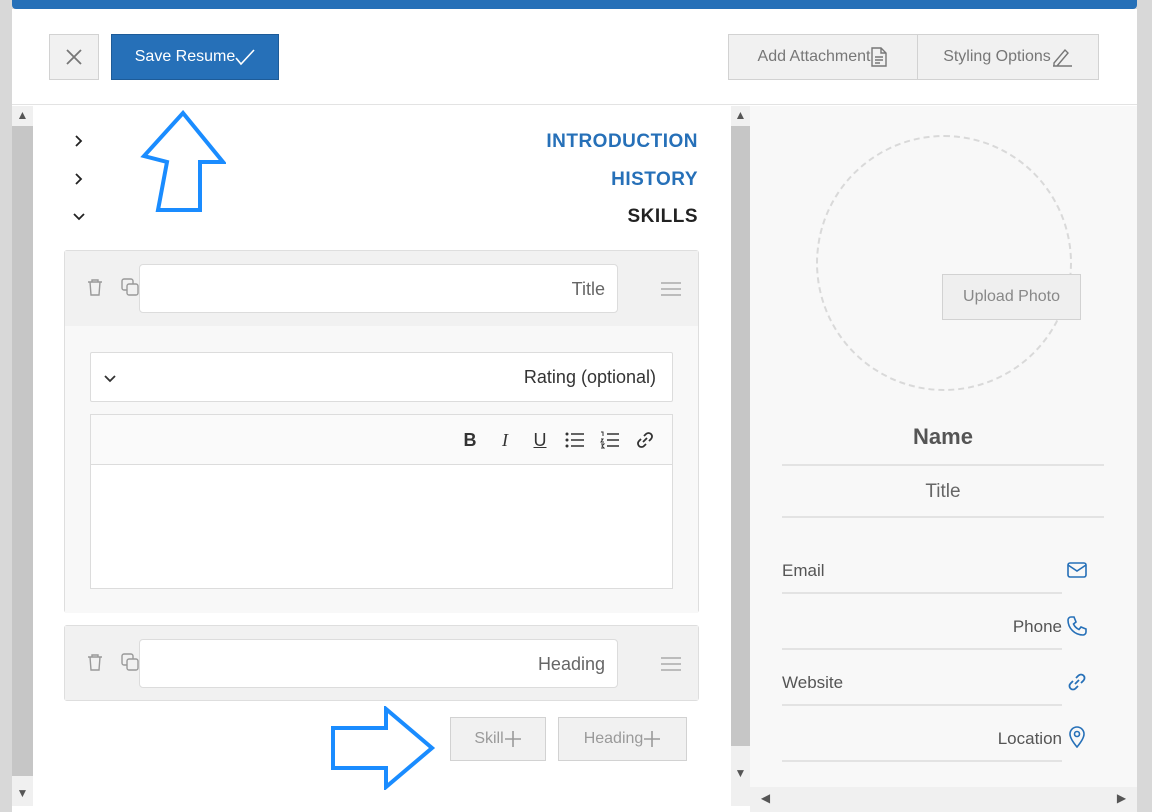 The height and width of the screenshot is (812, 1152). What do you see at coordinates (1121, 798) in the screenshot?
I see `scroll-right-icon: ▶` at bounding box center [1121, 798].